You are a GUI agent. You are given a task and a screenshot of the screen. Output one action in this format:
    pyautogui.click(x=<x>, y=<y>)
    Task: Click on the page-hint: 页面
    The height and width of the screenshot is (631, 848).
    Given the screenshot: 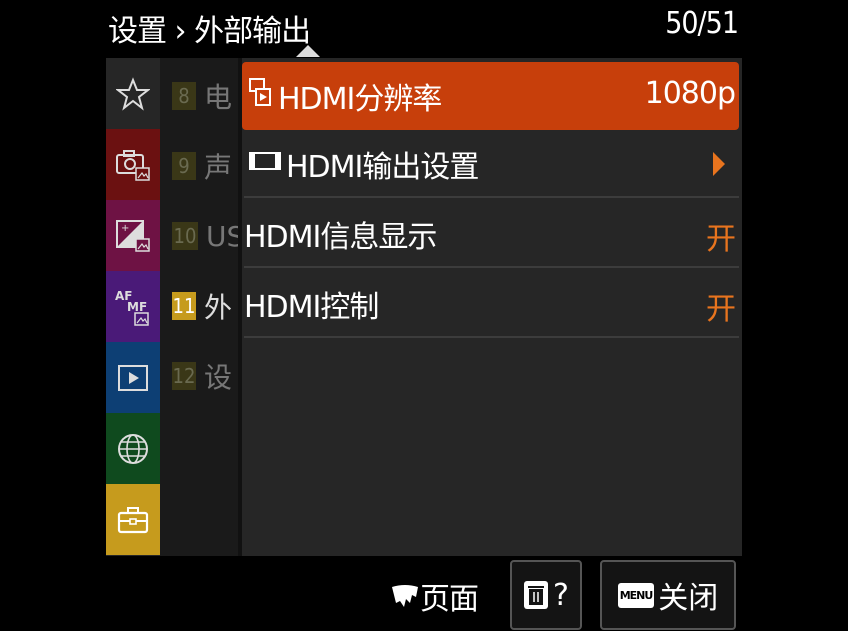 What is the action you would take?
    pyautogui.click(x=434, y=596)
    